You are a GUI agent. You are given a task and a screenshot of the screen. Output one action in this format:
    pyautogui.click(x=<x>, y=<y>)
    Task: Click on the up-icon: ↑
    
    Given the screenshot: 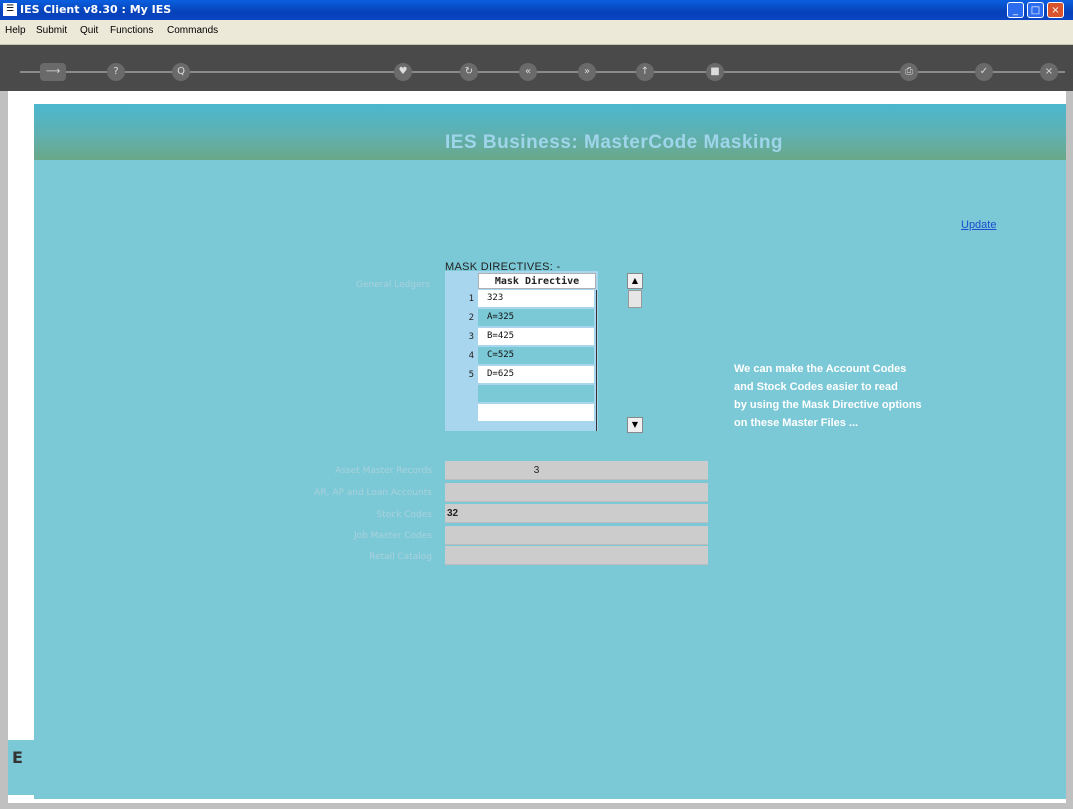 What is the action you would take?
    pyautogui.click(x=645, y=72)
    